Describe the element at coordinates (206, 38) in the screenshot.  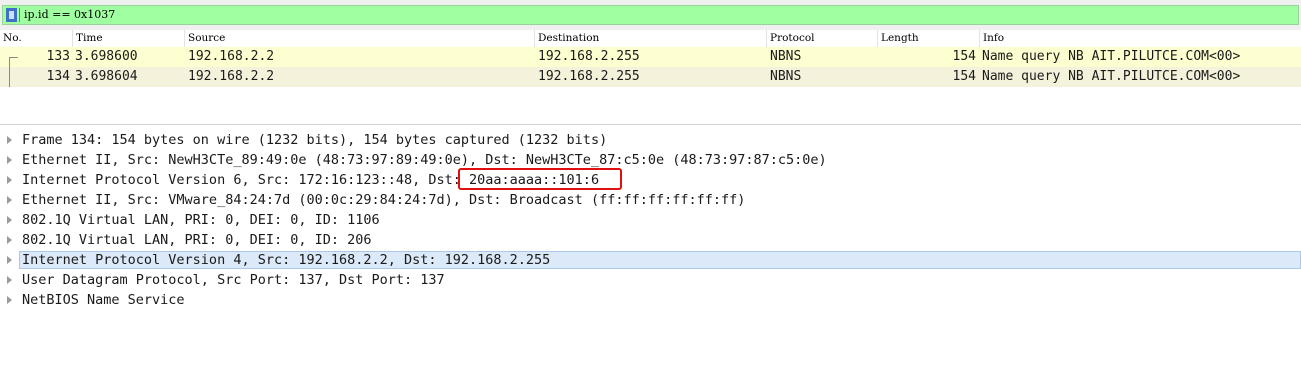
I see `column-header-source: Source` at that location.